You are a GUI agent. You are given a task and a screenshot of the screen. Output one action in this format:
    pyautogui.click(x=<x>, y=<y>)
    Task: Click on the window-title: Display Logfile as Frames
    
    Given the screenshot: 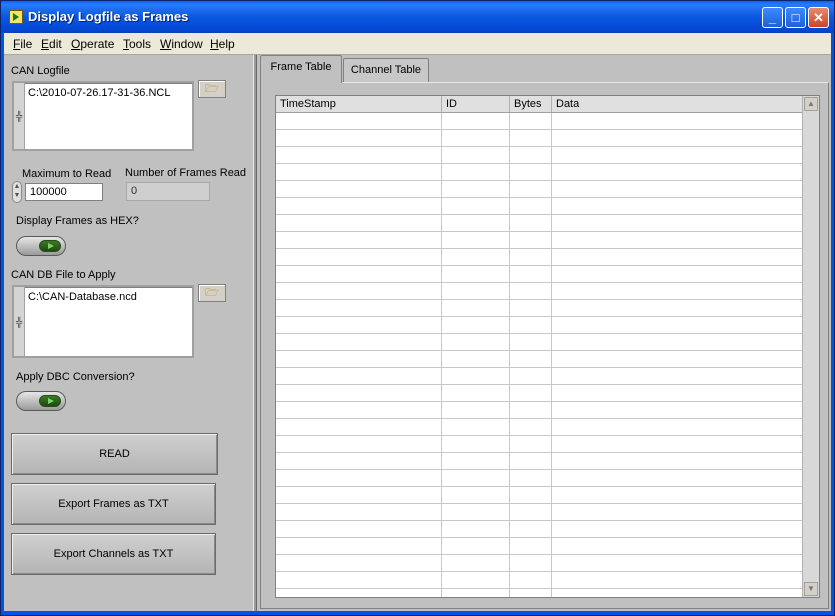 What is the action you would take?
    pyautogui.click(x=108, y=16)
    